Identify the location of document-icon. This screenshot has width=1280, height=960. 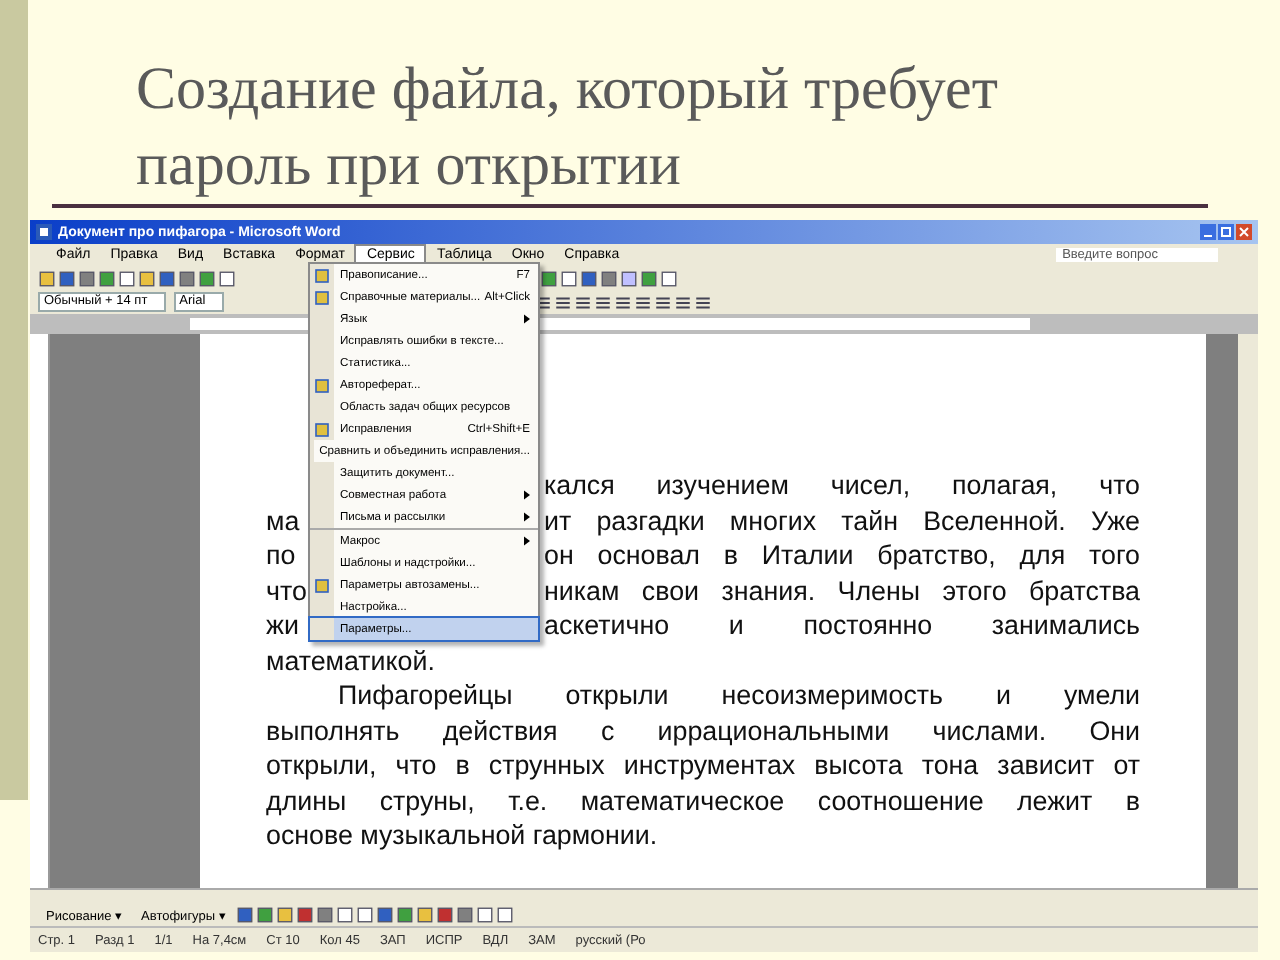
(44, 232).